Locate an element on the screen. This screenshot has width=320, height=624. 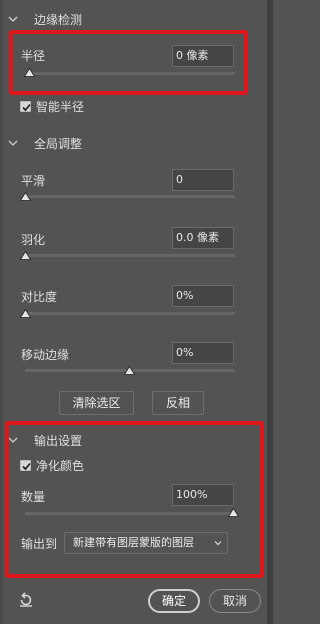
feather-slider-track is located at coordinates (130, 255).